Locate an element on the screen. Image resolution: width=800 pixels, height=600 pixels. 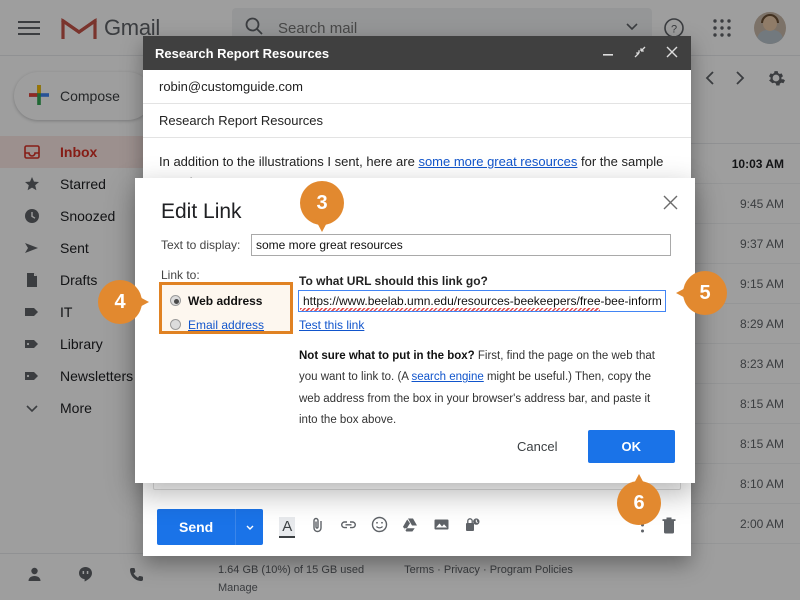
sidebar-item-label: IT is located at coordinates (66, 312).